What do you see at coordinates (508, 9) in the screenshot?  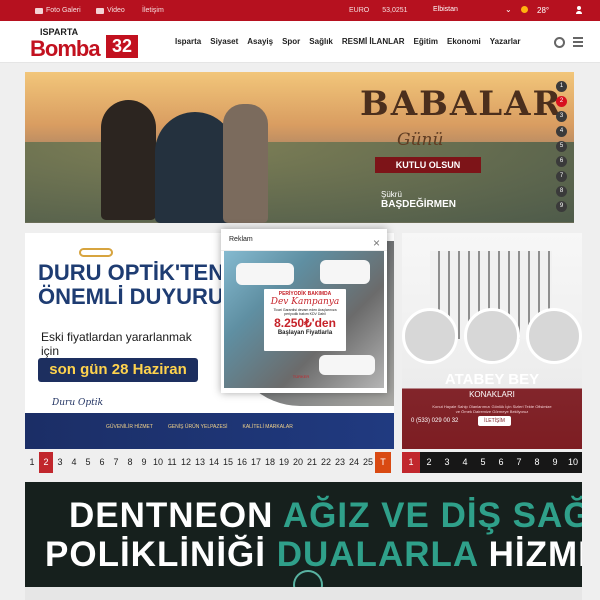 I see `chevron-down-icon: ⌄` at bounding box center [508, 9].